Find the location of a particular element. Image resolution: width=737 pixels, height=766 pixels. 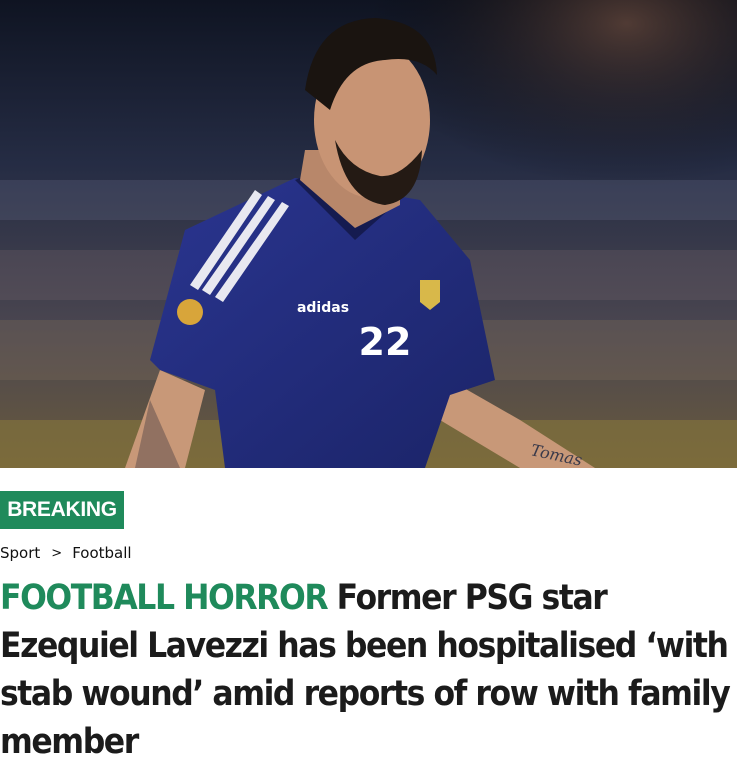

breadcrumb-item-football: Football is located at coordinates (101, 553).